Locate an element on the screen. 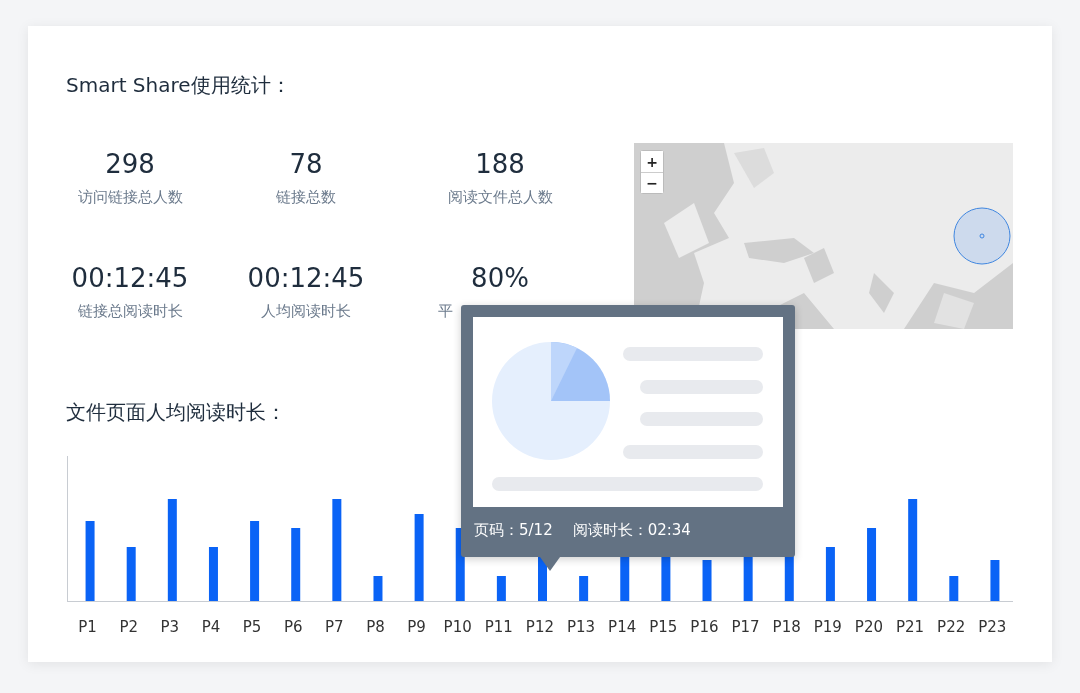  axis-label: P9 is located at coordinates (416, 627).